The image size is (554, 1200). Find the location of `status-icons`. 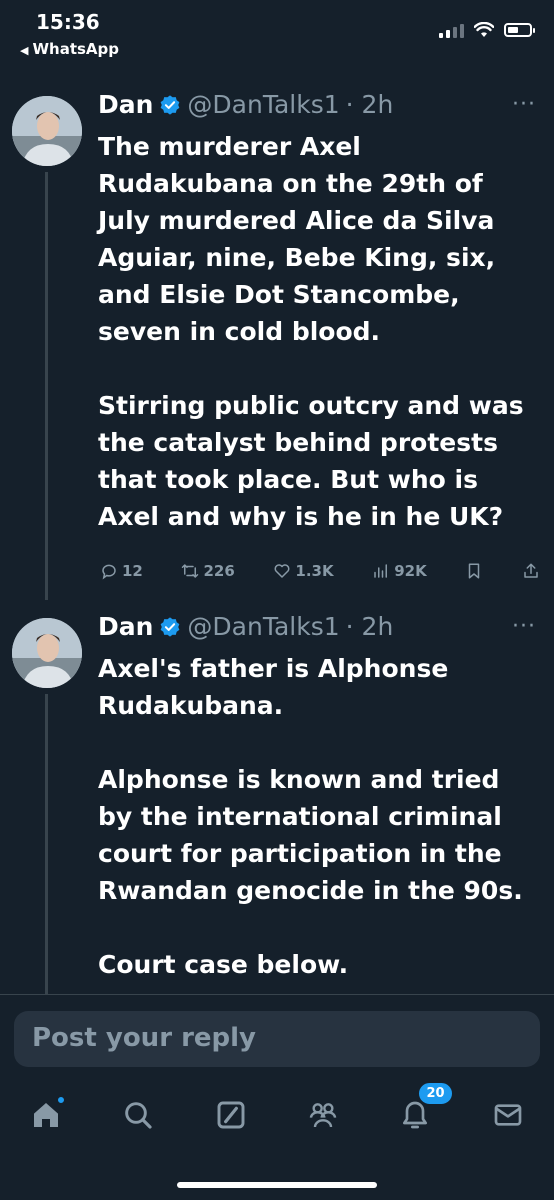

status-icons is located at coordinates (487, 30).